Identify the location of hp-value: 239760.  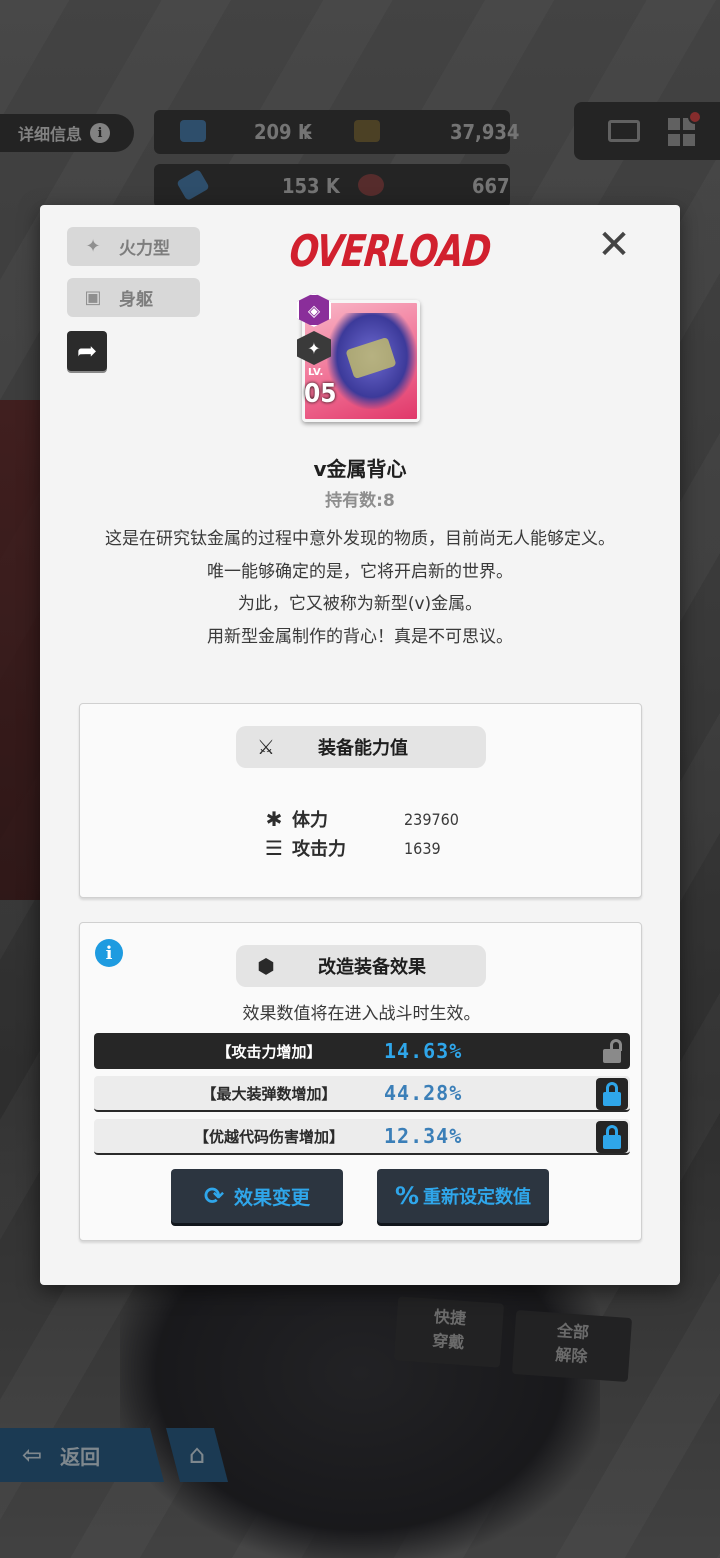
(431, 819).